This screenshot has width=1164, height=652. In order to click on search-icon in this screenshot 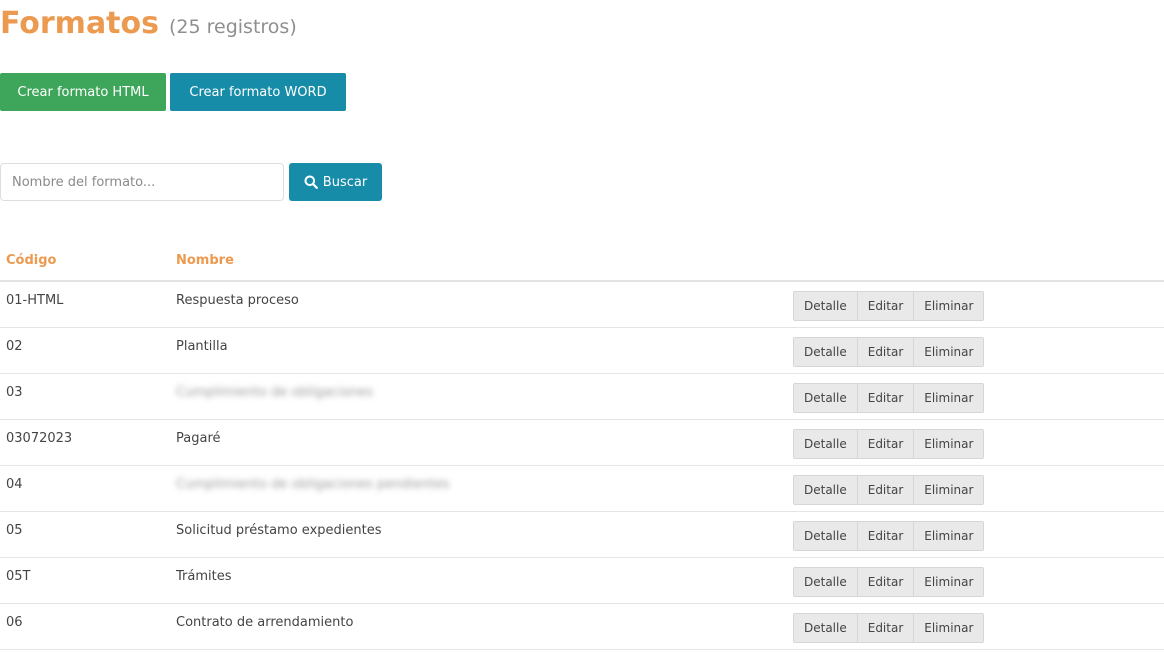, I will do `click(311, 182)`.